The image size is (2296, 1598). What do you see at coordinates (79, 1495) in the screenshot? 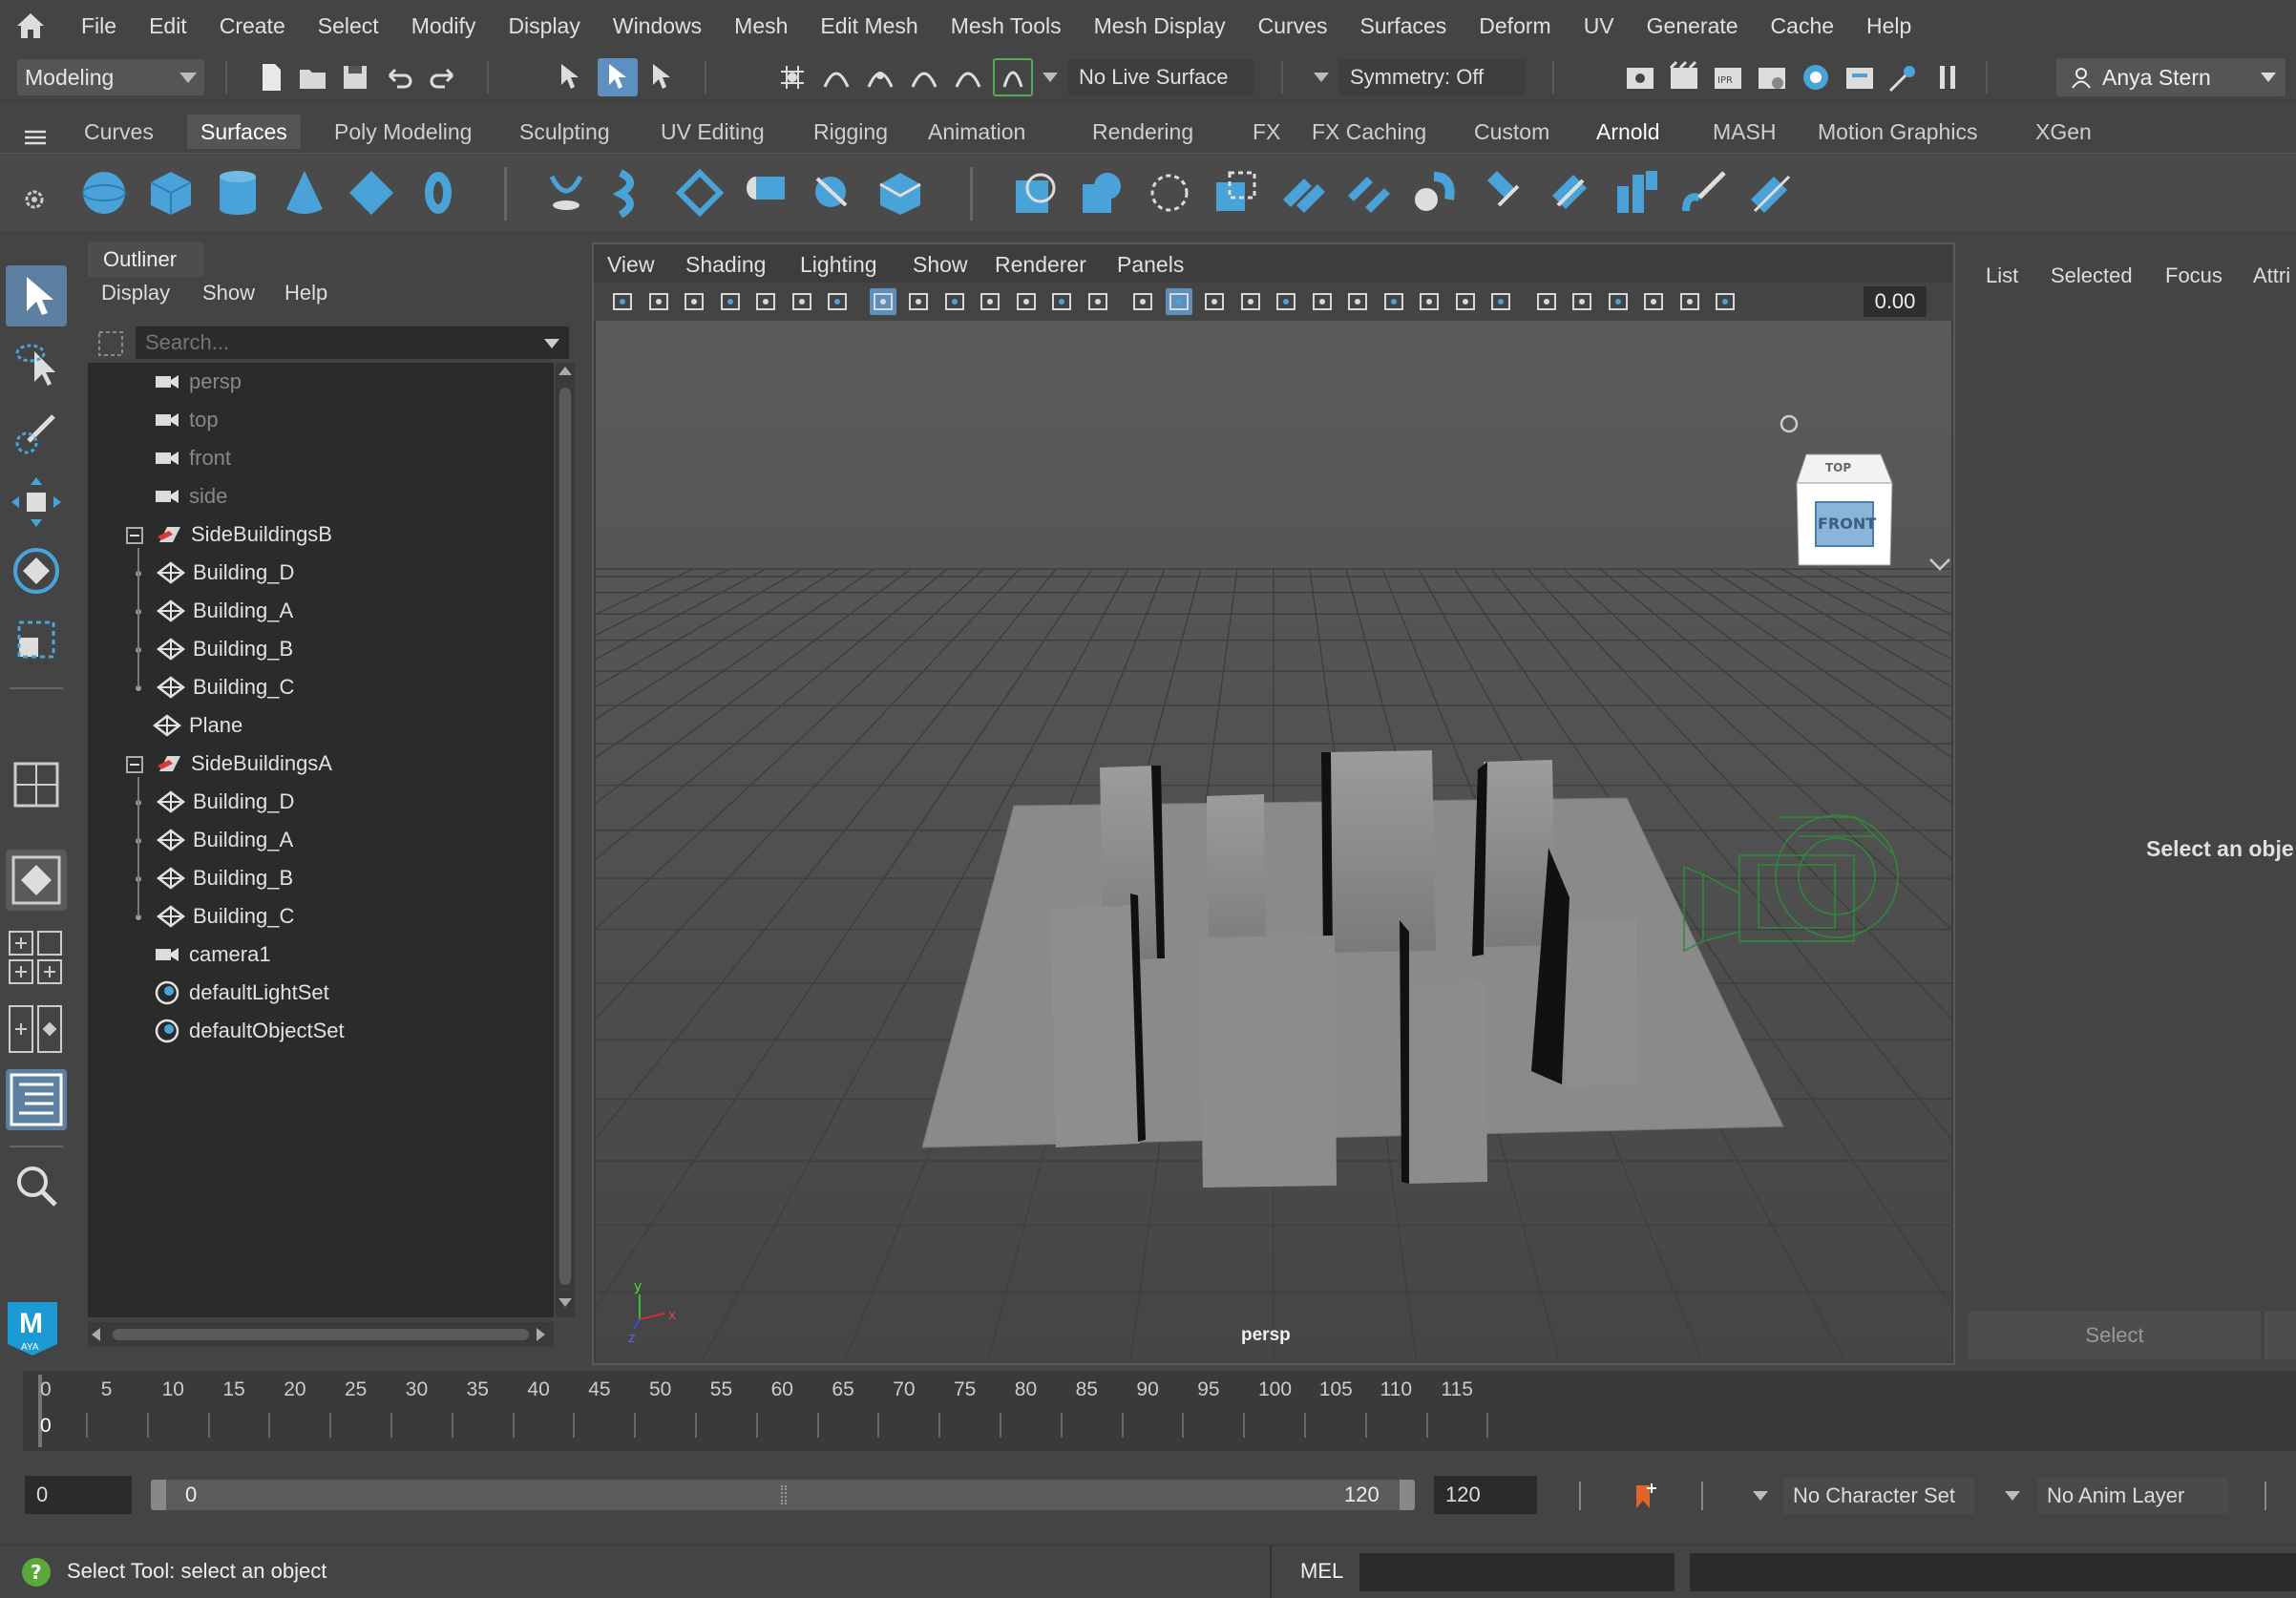
I see `animation-start-field: 0` at bounding box center [79, 1495].